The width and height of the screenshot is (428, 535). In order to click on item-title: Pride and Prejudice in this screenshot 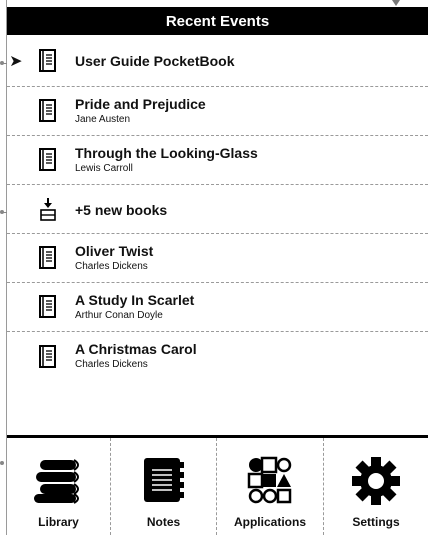, I will do `click(140, 104)`.